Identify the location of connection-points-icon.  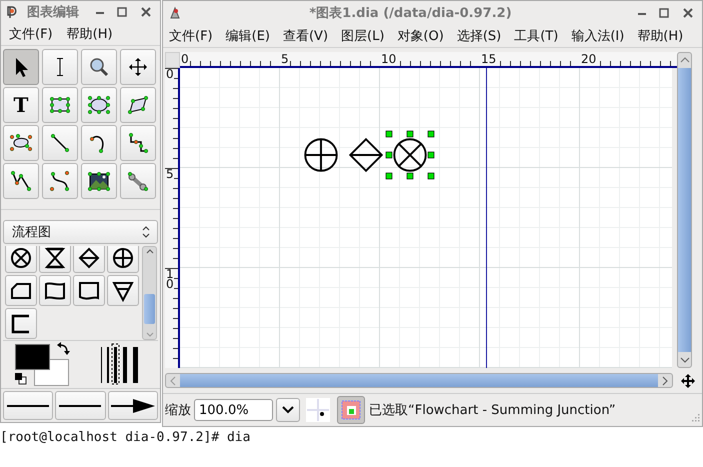
(351, 410).